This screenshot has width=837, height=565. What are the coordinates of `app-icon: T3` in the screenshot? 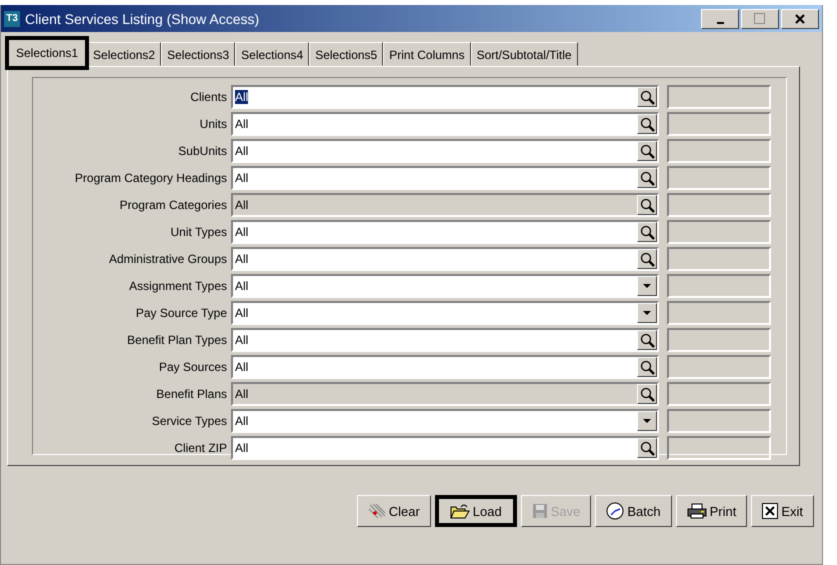 It's located at (12, 18).